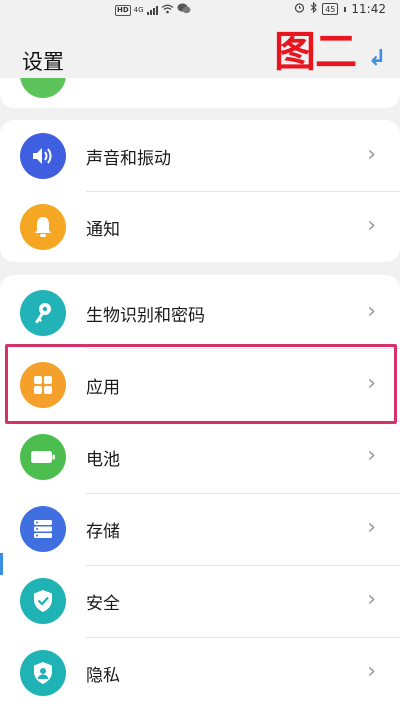 This screenshot has width=400, height=720. What do you see at coordinates (103, 676) in the screenshot?
I see `settings-item-label: 隐私` at bounding box center [103, 676].